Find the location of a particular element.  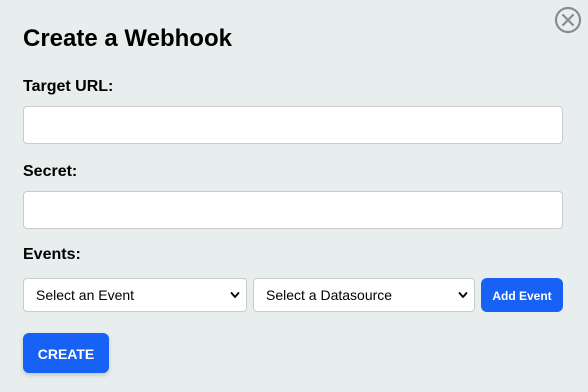

event-select: Select an Event is located at coordinates (135, 295).